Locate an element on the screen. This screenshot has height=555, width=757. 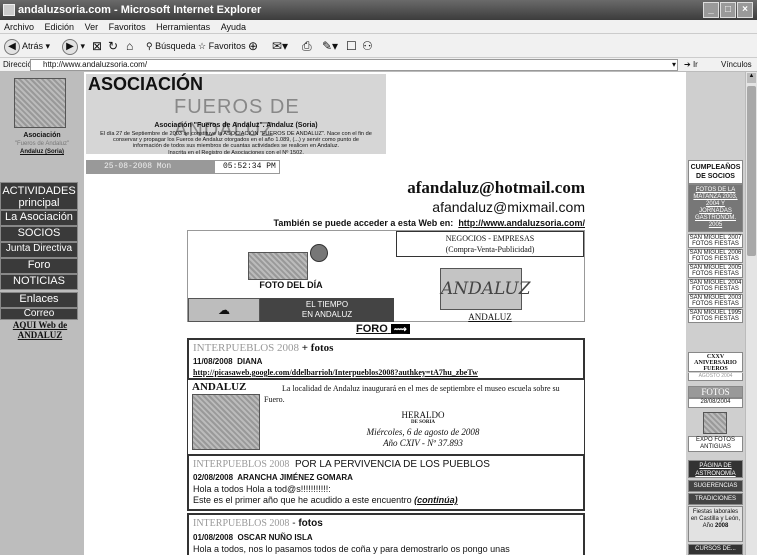
foto-del-dia-label: FOTO DEL DÍA is located at coordinates (291, 285).